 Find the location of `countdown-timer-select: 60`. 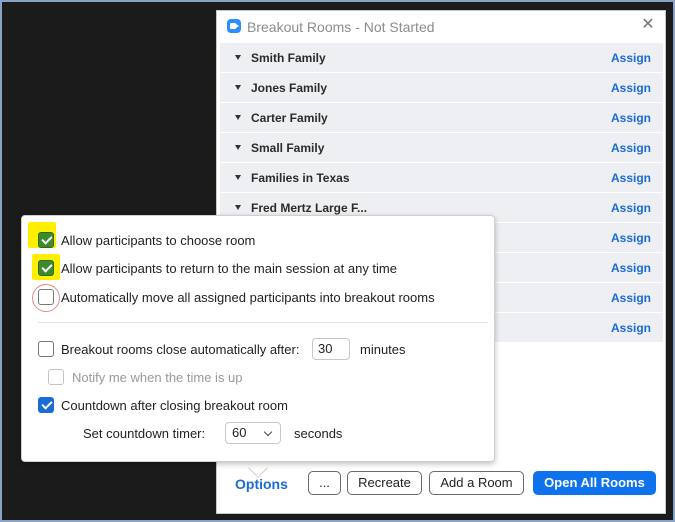

countdown-timer-select: 60 is located at coordinates (253, 433).